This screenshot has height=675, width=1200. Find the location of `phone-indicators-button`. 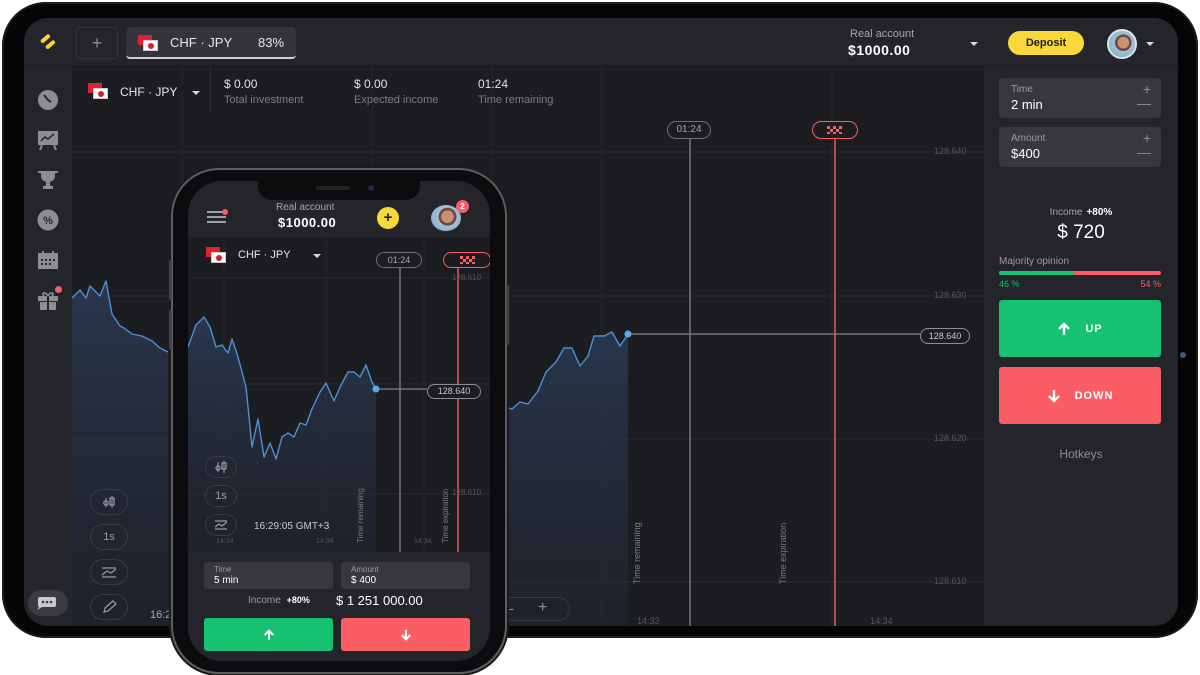

phone-indicators-button is located at coordinates (221, 525).